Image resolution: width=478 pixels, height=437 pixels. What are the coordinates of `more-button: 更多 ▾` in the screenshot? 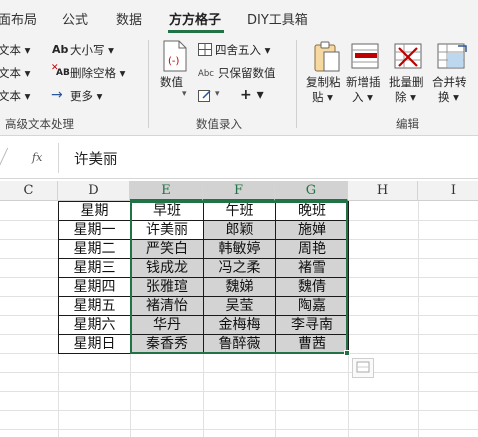 It's located at (86, 96).